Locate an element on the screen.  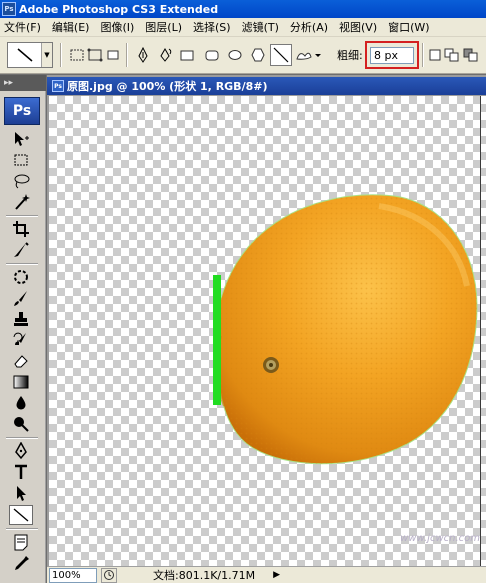
eraser-tool-icon is located at coordinates (21, 361).